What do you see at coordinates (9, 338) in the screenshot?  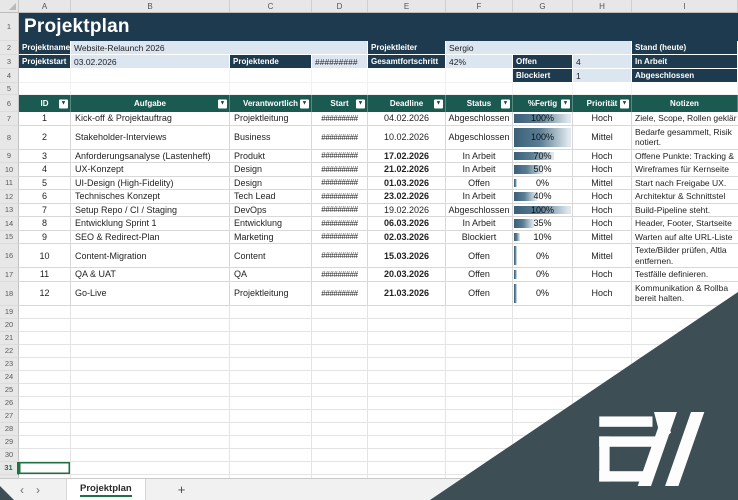 I see `row-number: 21` at bounding box center [9, 338].